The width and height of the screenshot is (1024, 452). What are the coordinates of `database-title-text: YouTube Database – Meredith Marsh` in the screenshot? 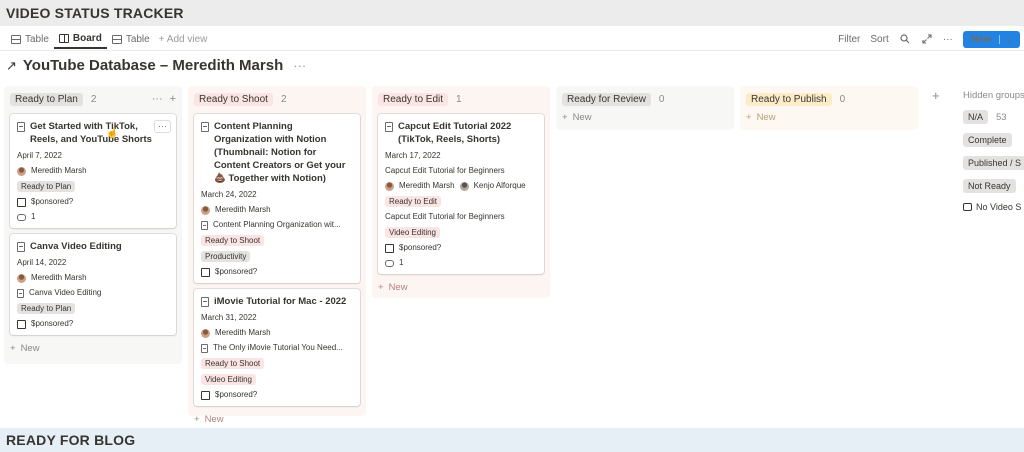 It's located at (153, 65).